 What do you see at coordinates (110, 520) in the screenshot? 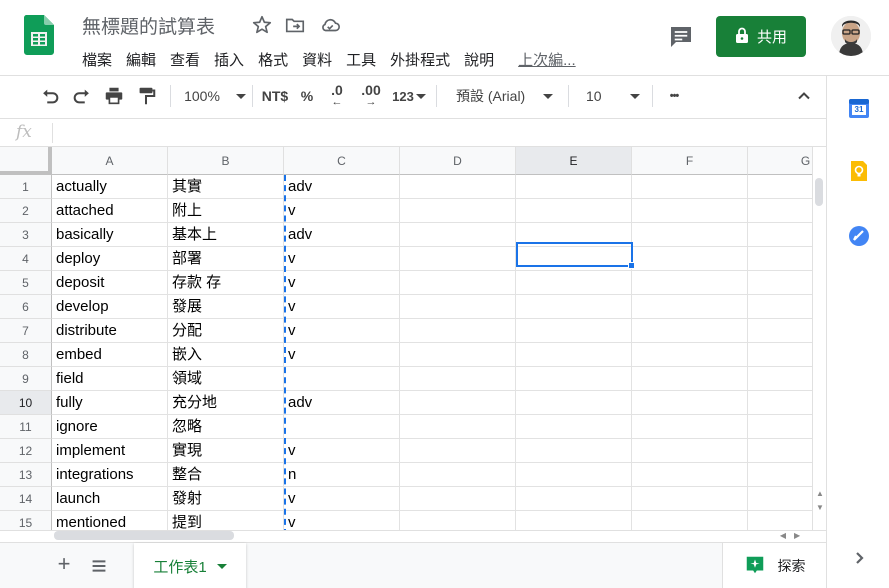
I see `cell-a15: mentioned` at bounding box center [110, 520].